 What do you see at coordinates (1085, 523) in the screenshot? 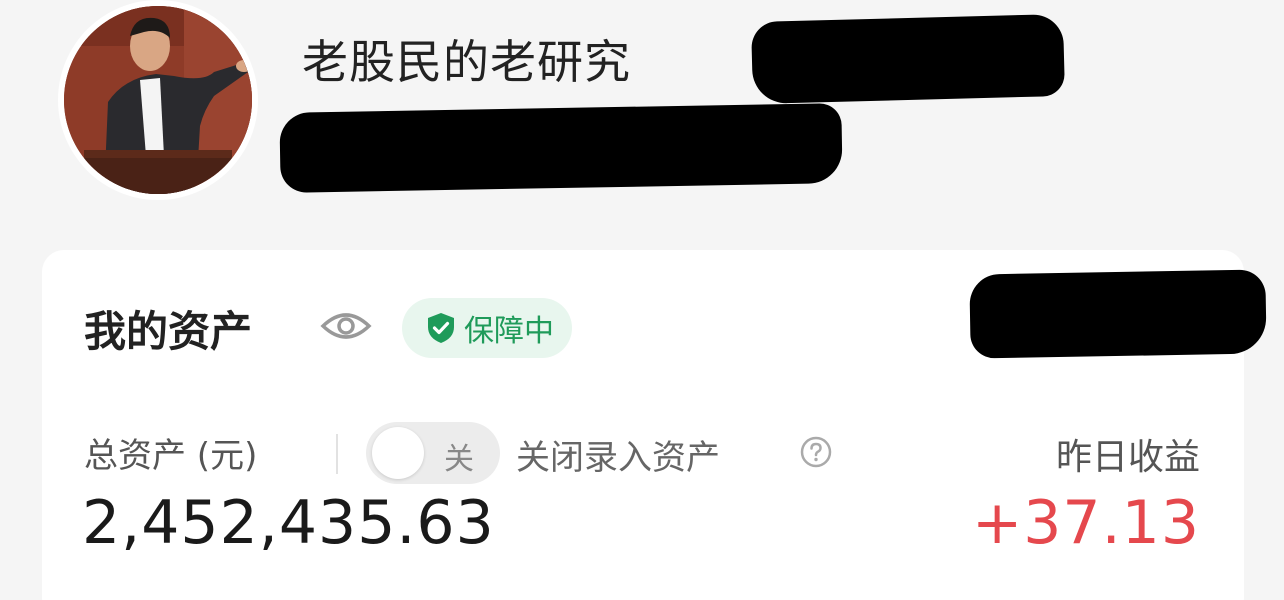
I see `yesterday-earnings-value: +37.13` at bounding box center [1085, 523].